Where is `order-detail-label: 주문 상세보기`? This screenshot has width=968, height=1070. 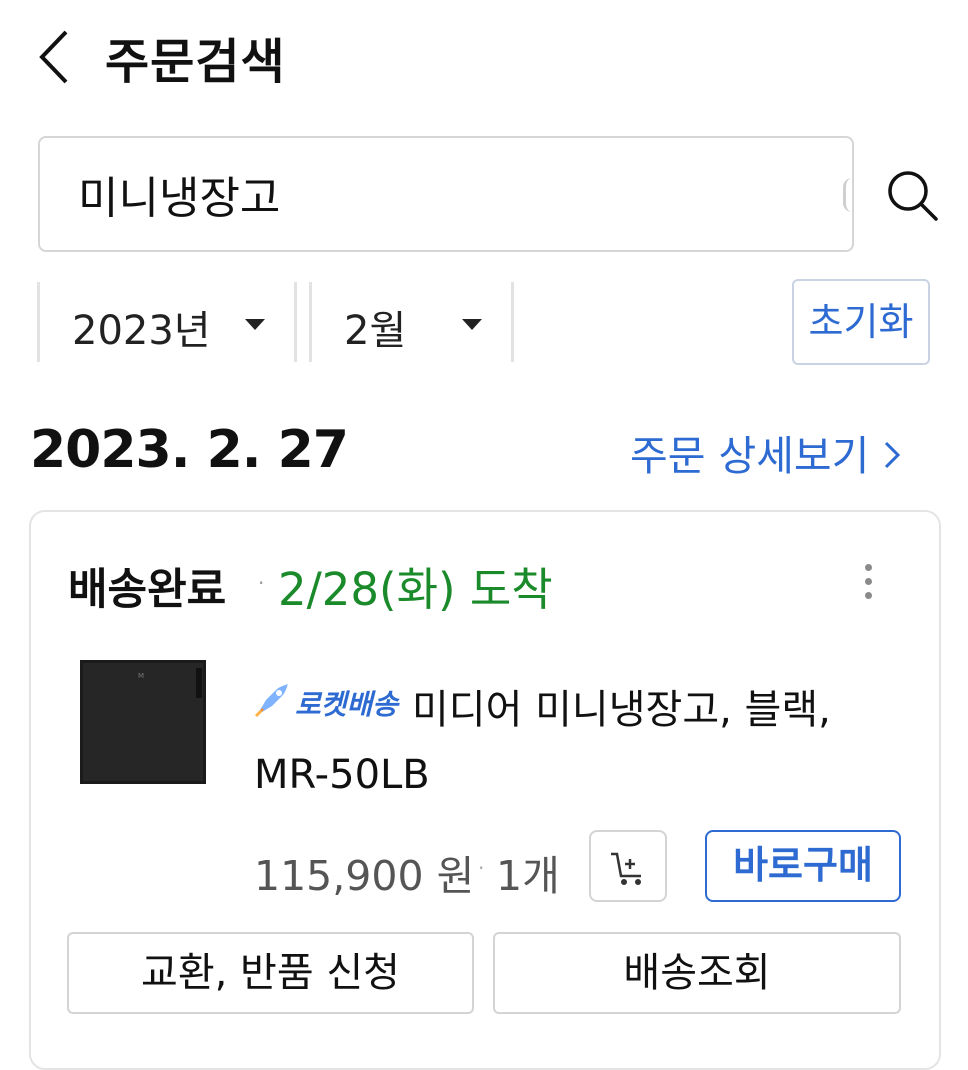
order-detail-label: 주문 상세보기 is located at coordinates (750, 456).